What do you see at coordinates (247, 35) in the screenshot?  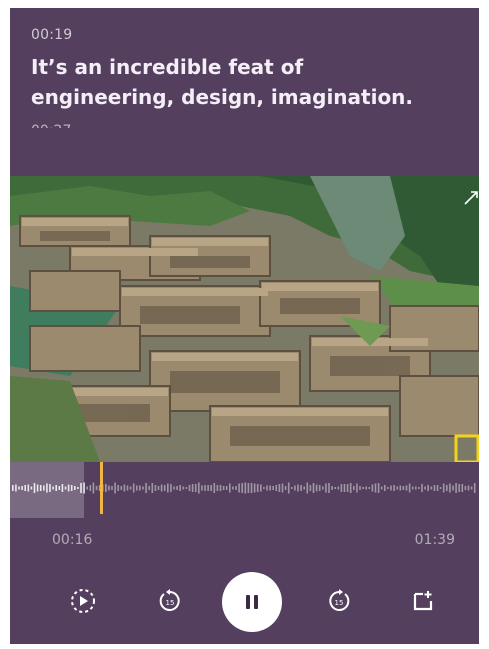 I see `transcript-timestamp: 00:19` at bounding box center [247, 35].